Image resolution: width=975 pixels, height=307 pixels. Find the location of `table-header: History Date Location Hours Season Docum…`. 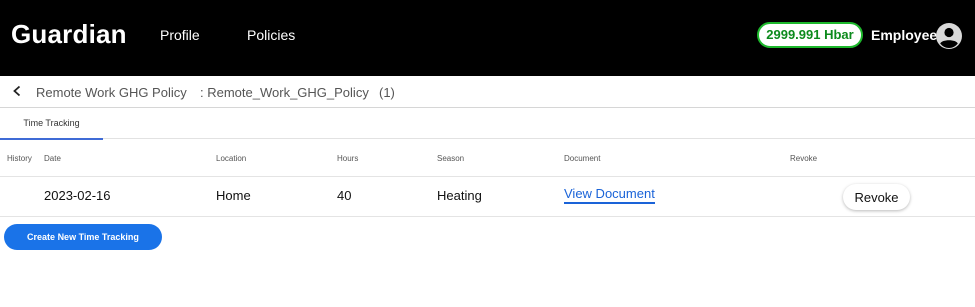

table-header: History Date Location Hours Season Docum… is located at coordinates (487, 158).